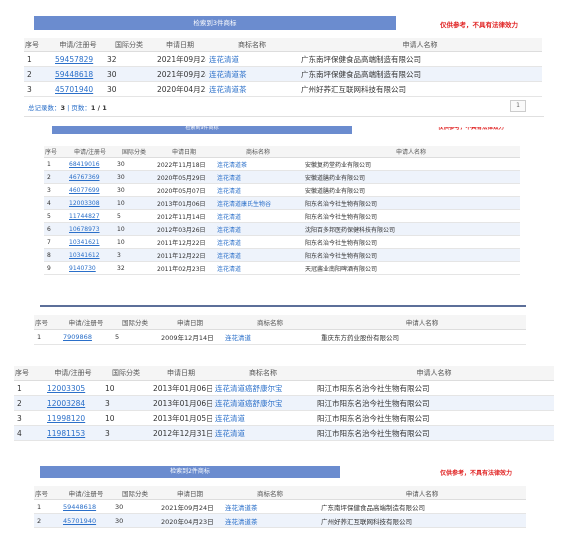 This screenshot has width=568, height=536. I want to click on table-row: 7 10341621 10 2011年12月22日 连花清道 阳东名治今社生物有限公司, so click(282, 242).